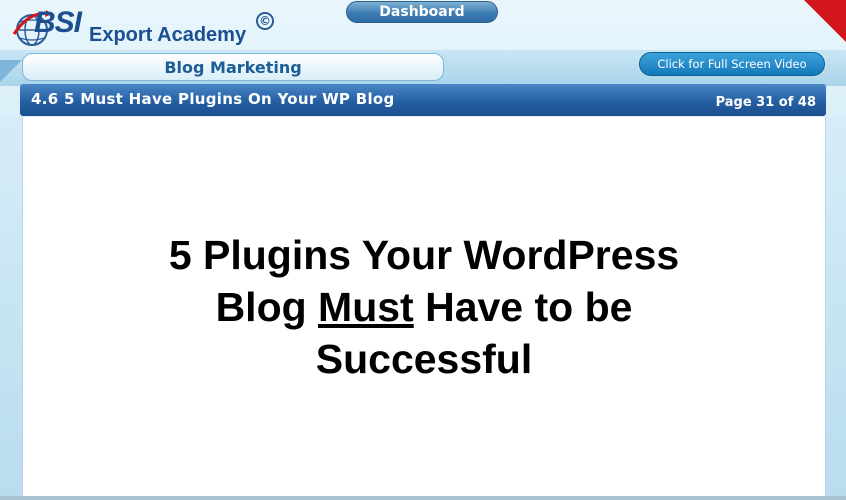  What do you see at coordinates (265, 21) in the screenshot?
I see `copyright-icon: ©` at bounding box center [265, 21].